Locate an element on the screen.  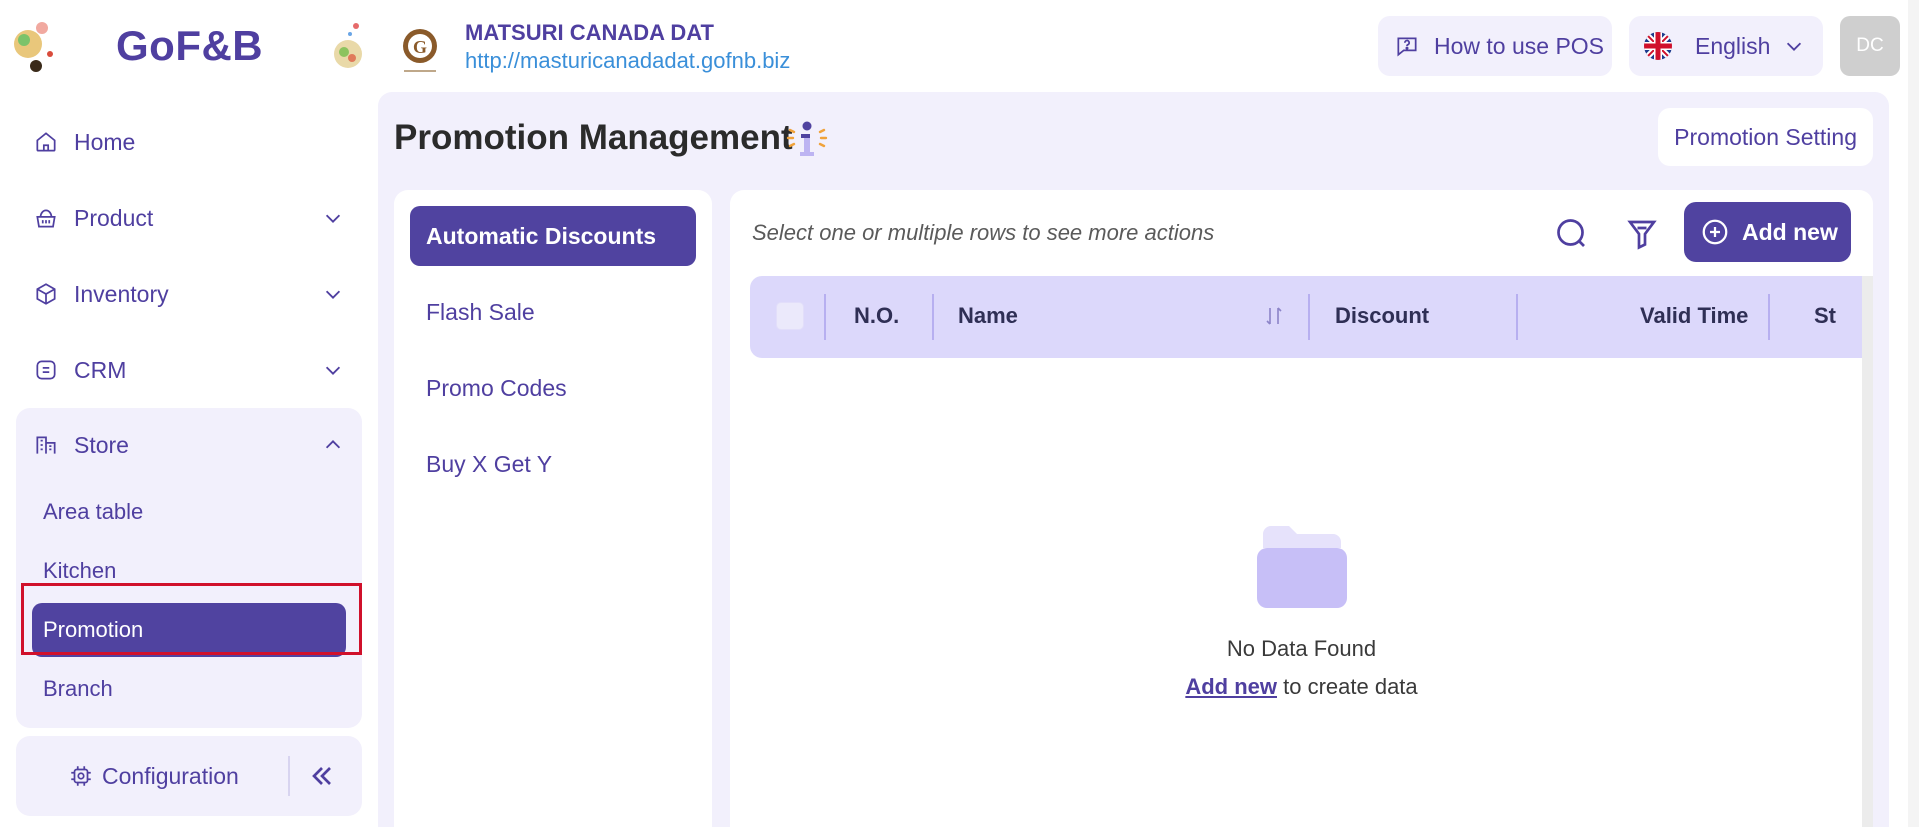
filter-icon is located at coordinates (1642, 234).